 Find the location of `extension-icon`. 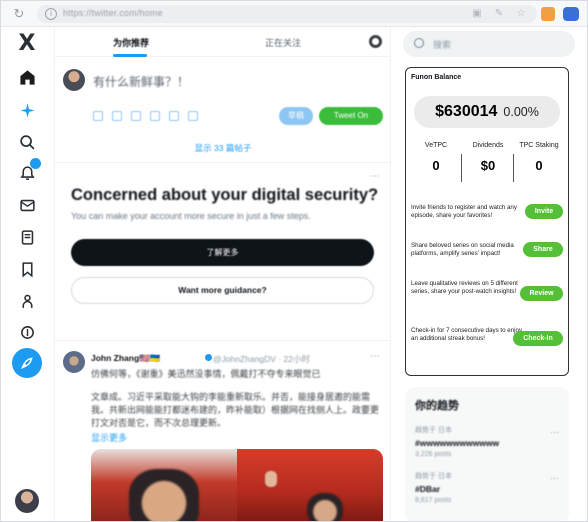

extension-icon is located at coordinates (571, 14).